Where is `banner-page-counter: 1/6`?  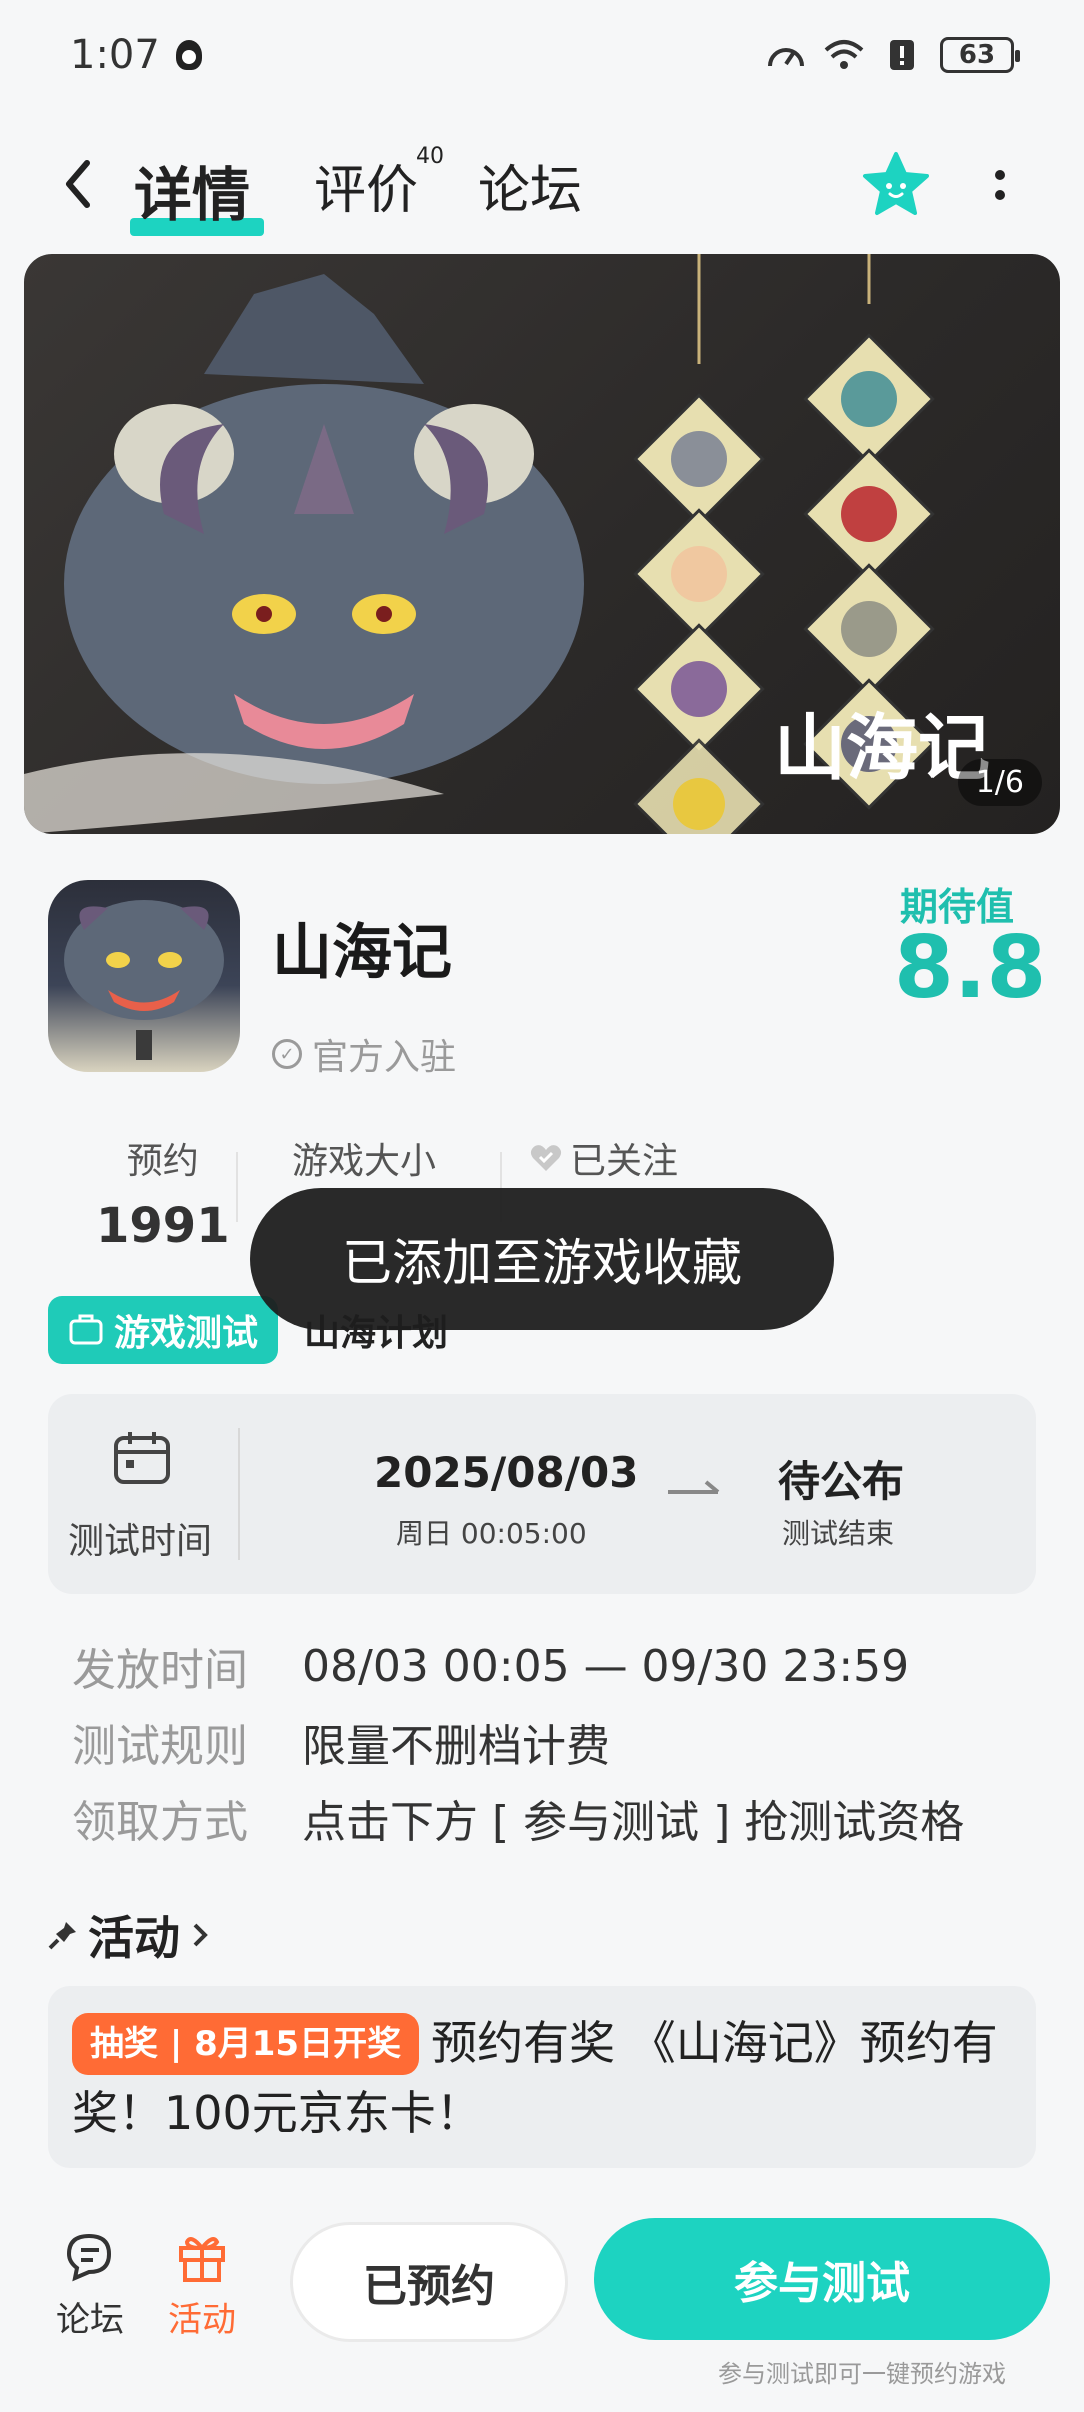 banner-page-counter: 1/6 is located at coordinates (999, 782).